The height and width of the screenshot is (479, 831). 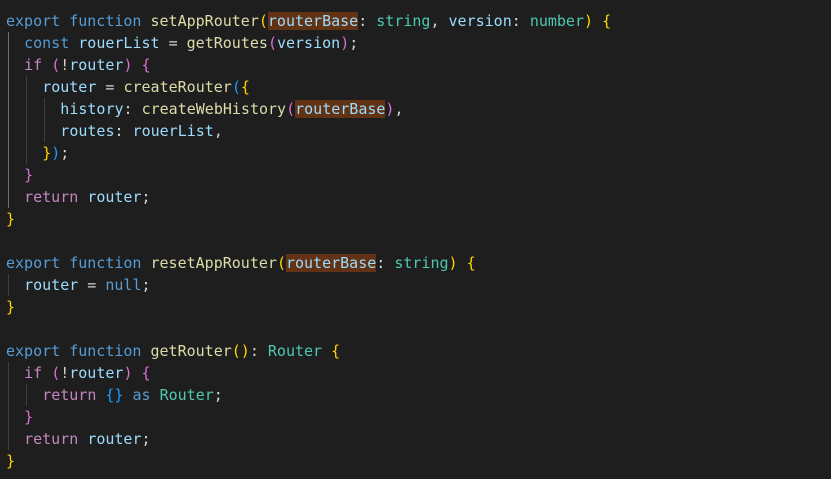 I want to click on code-line: const rouerList = getRoutes(version);, so click(x=191, y=43).